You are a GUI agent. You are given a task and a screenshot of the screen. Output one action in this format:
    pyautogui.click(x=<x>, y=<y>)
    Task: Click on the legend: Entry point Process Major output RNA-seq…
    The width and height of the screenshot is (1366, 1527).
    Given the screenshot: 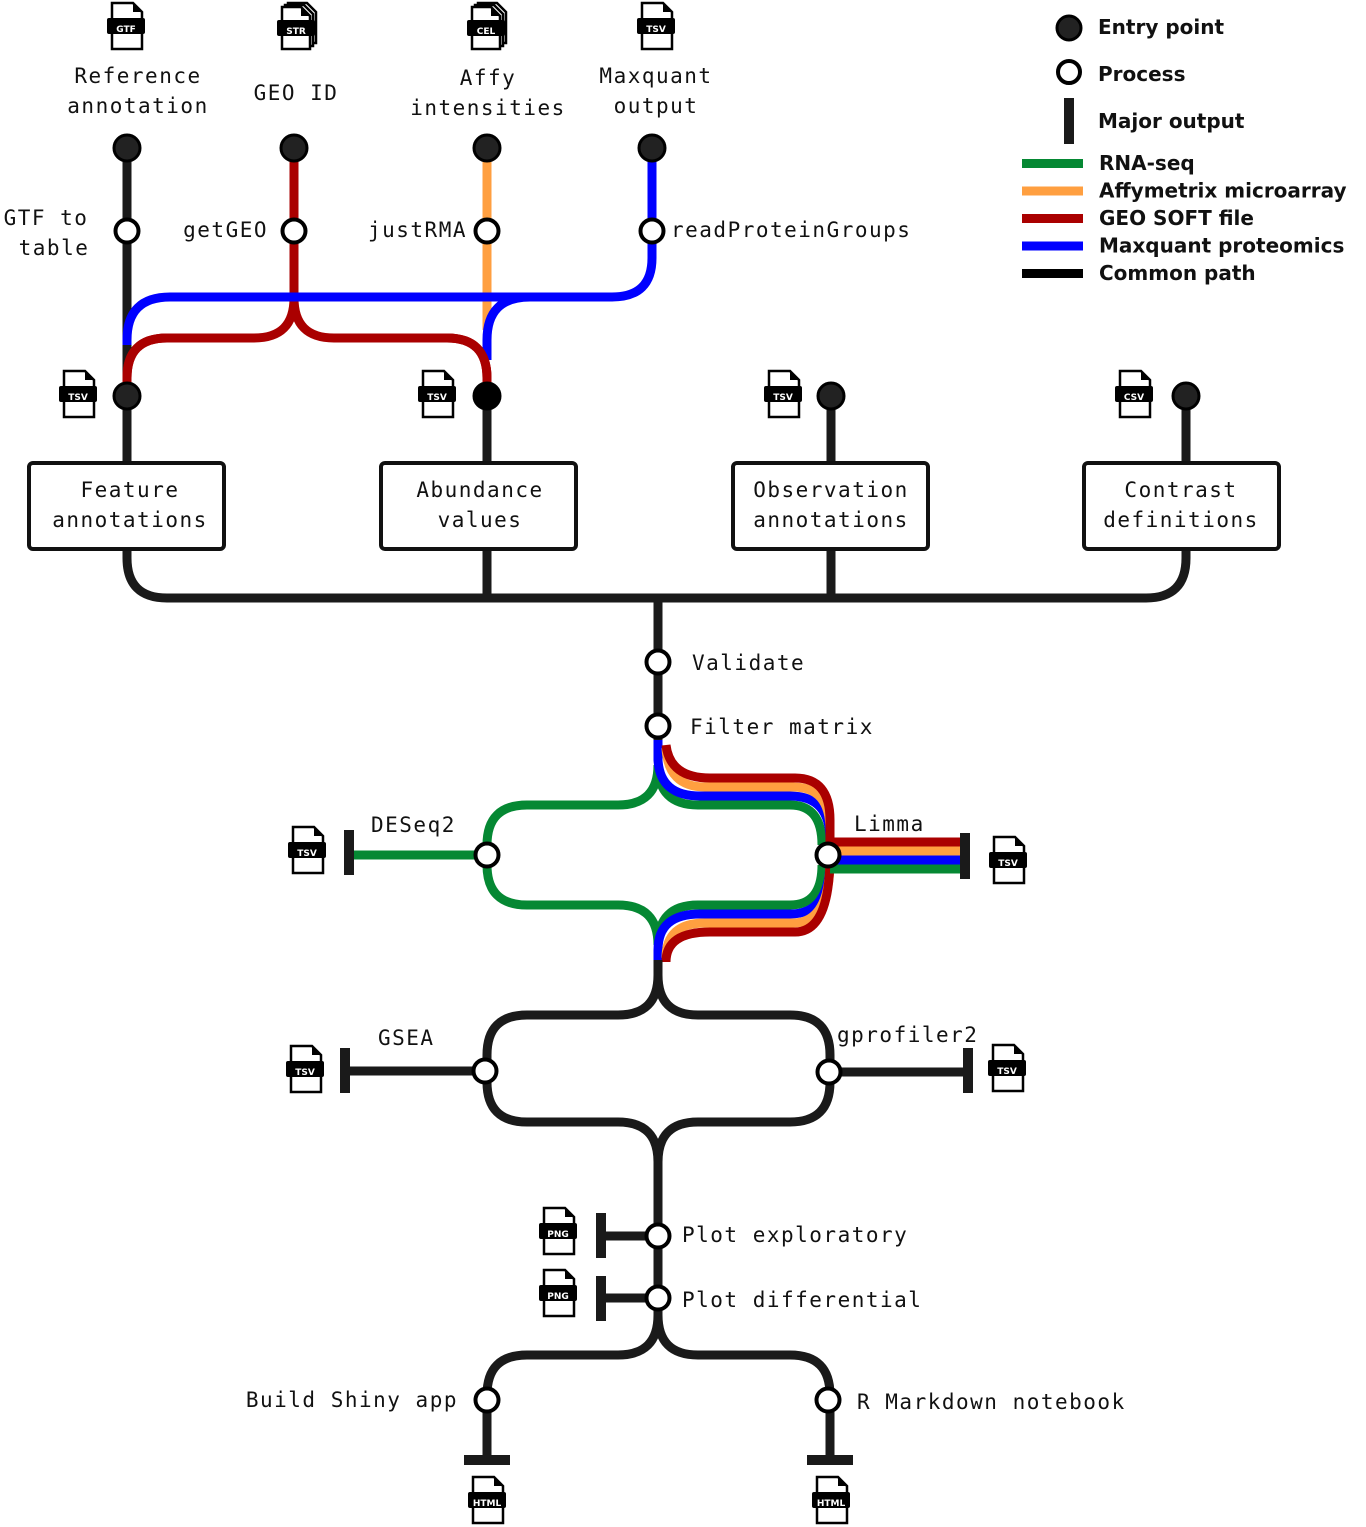 What is the action you would take?
    pyautogui.click(x=1184, y=149)
    